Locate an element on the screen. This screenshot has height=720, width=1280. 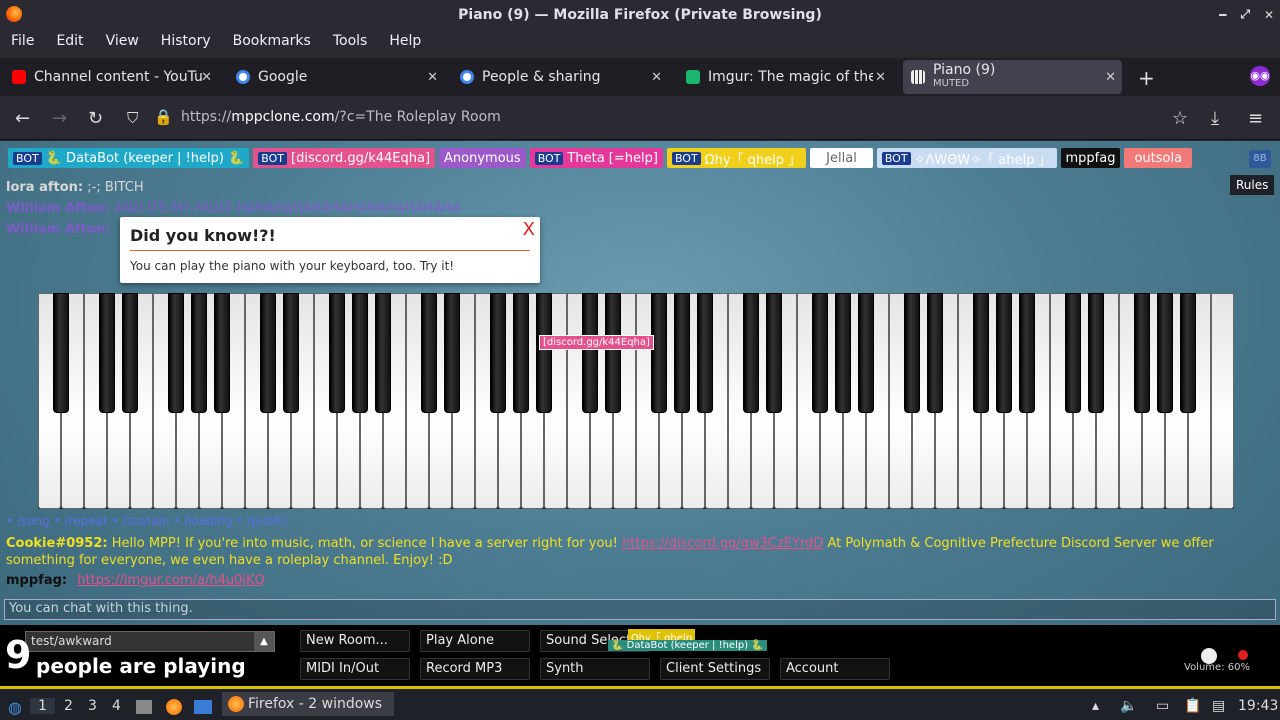
client-settings-button: Client Settings is located at coordinates (715, 669).